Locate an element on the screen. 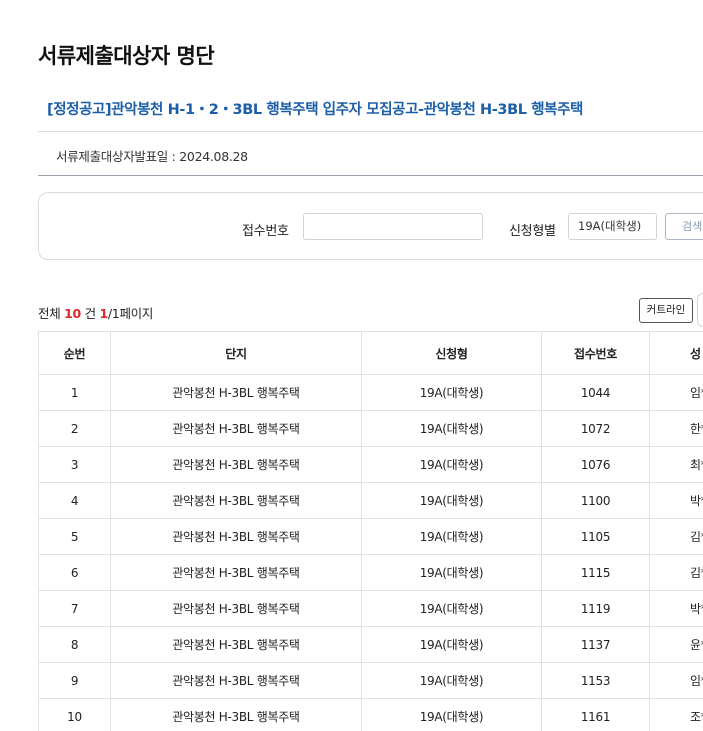 The height and width of the screenshot is (731, 703). column-header-type: 신청형 is located at coordinates (451, 353).